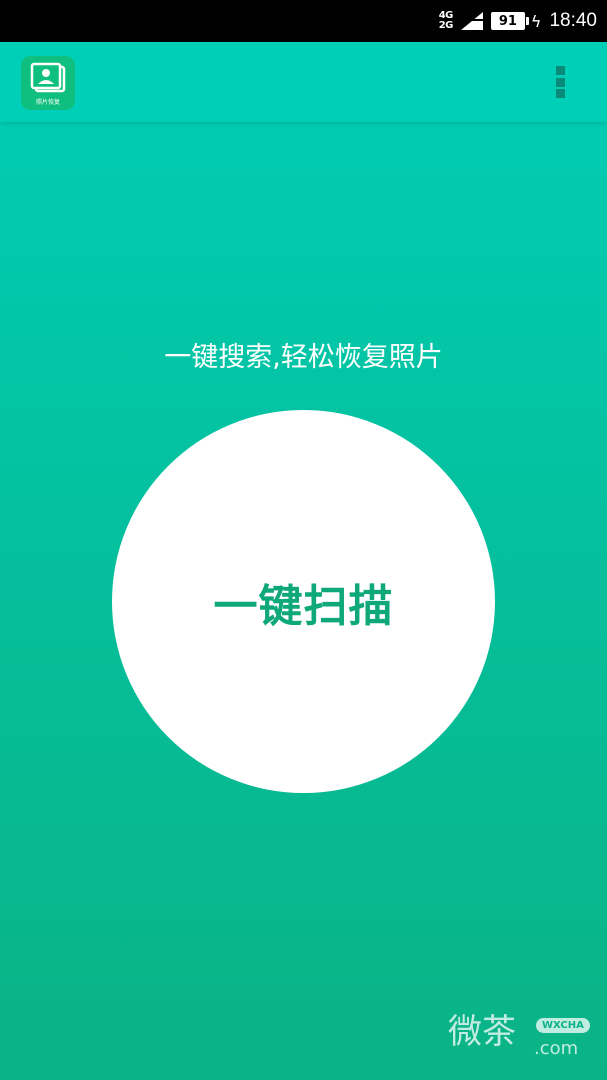  Describe the element at coordinates (446, 20) in the screenshot. I see `network-type-label: 4G 2G` at that location.